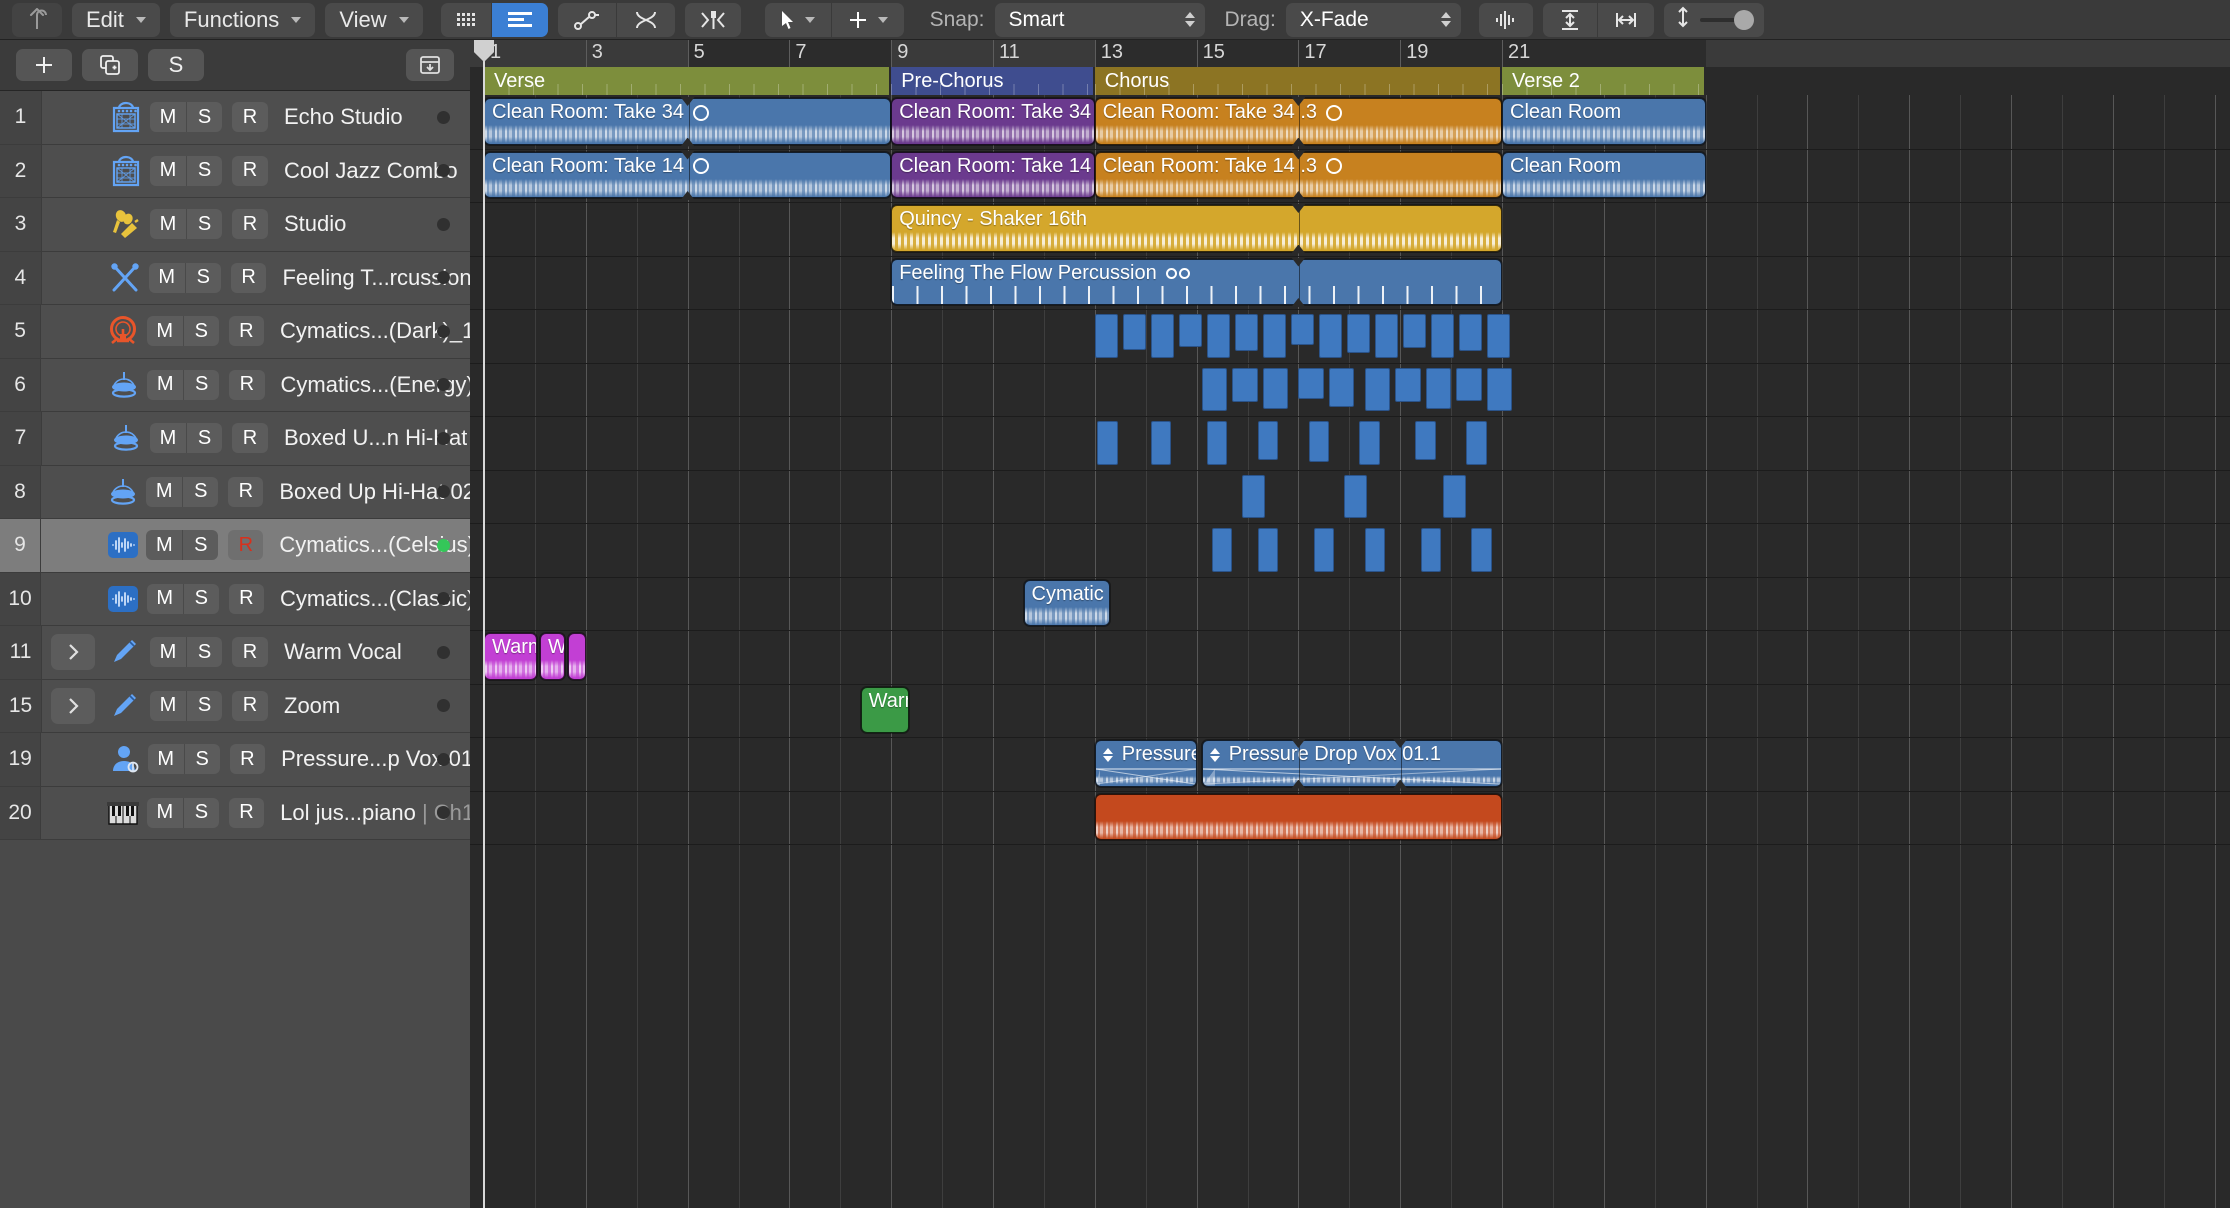 This screenshot has width=2230, height=1208. I want to click on arrangement-marker: Verse, so click(687, 81).